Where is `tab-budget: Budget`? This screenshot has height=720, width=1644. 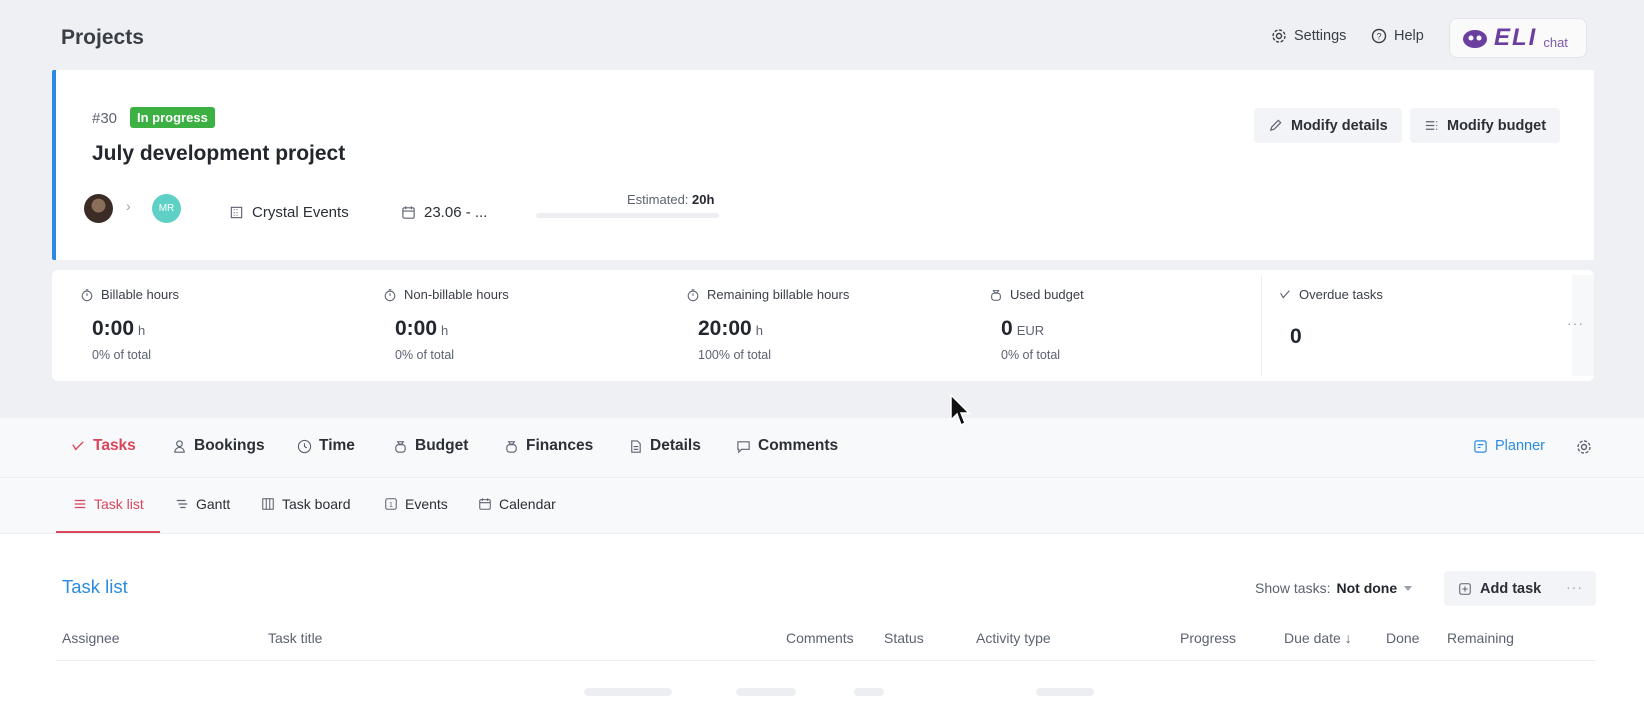 tab-budget: Budget is located at coordinates (430, 446).